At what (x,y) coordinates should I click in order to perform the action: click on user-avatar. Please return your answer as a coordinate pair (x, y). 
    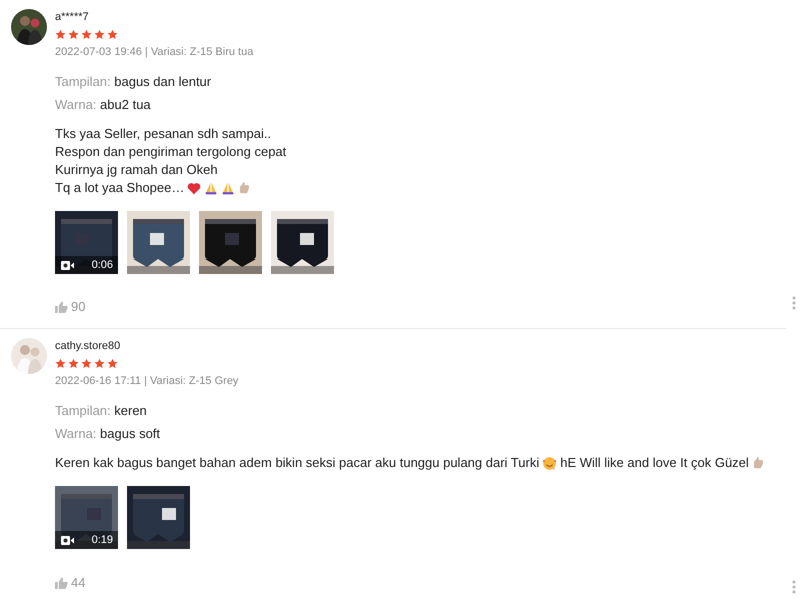
    Looking at the image, I should click on (29, 27).